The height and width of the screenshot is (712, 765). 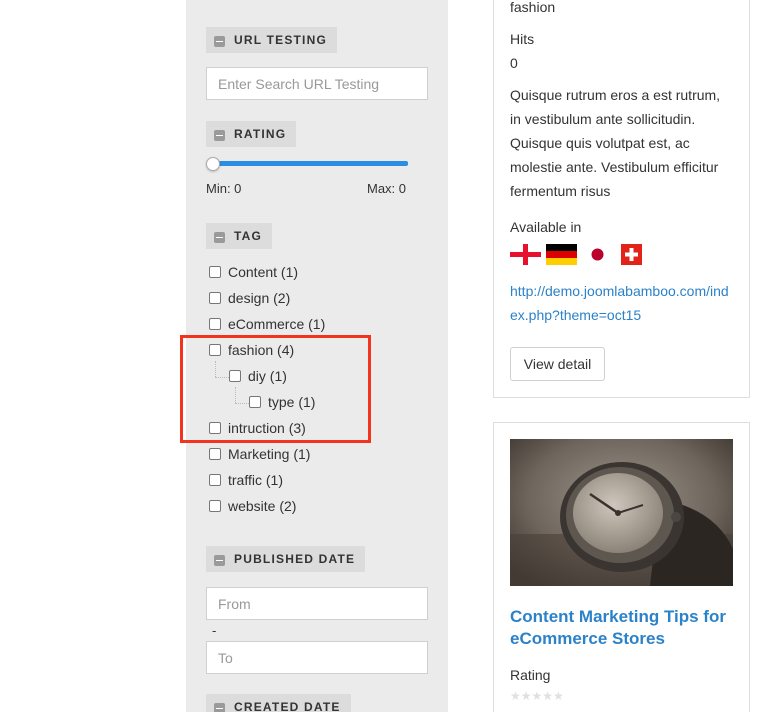 I want to click on url-testing-input, so click(x=317, y=83).